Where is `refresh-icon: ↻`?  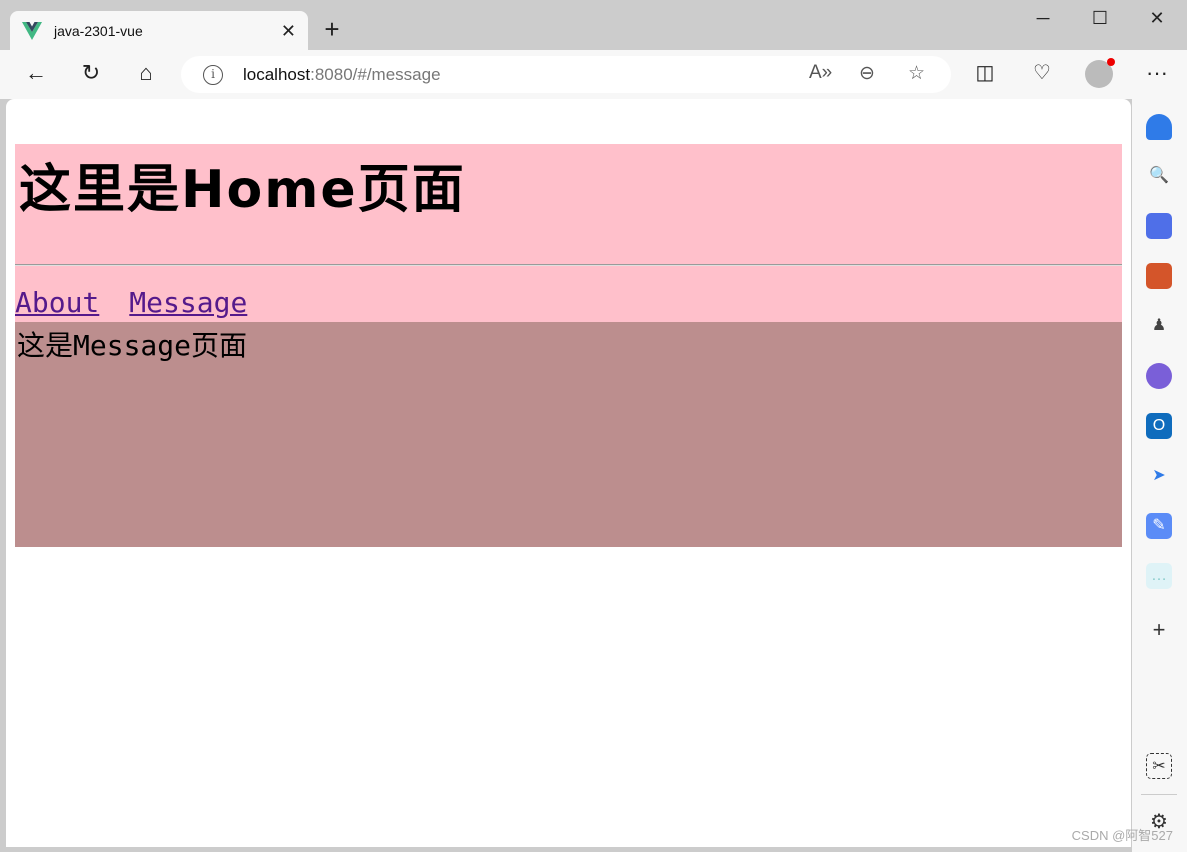 refresh-icon: ↻ is located at coordinates (91, 73).